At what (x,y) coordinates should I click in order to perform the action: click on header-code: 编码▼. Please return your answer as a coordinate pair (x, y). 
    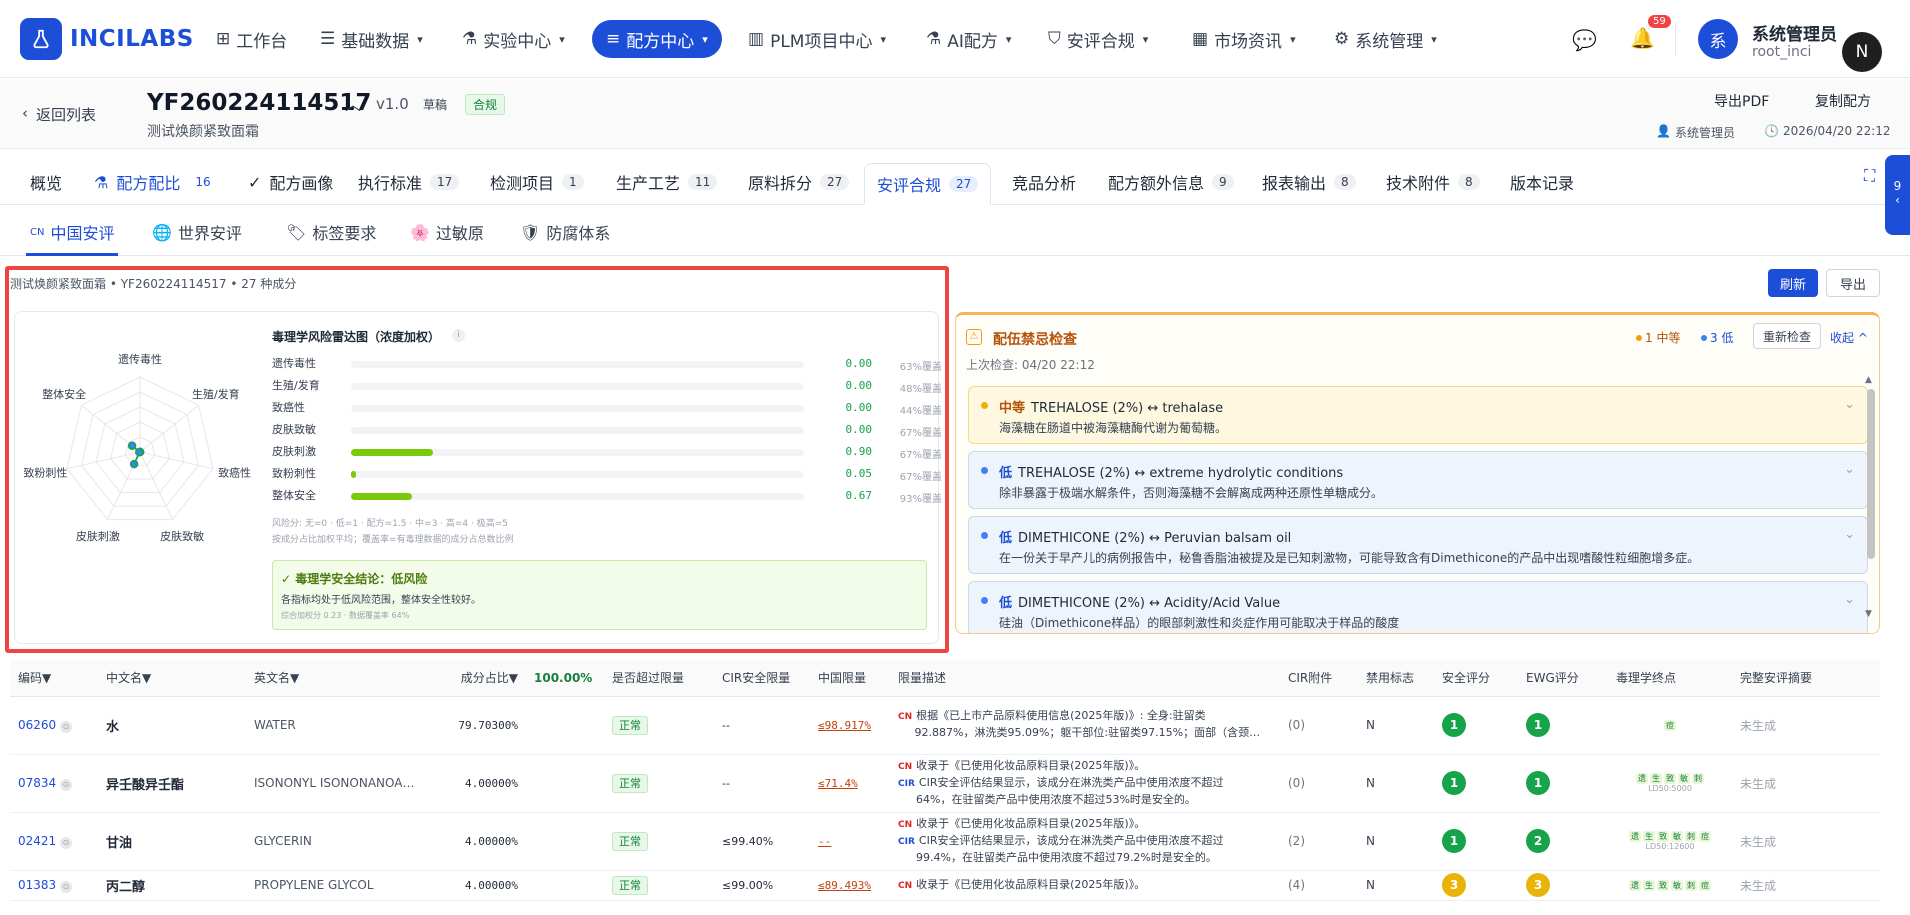
    Looking at the image, I should click on (54, 678).